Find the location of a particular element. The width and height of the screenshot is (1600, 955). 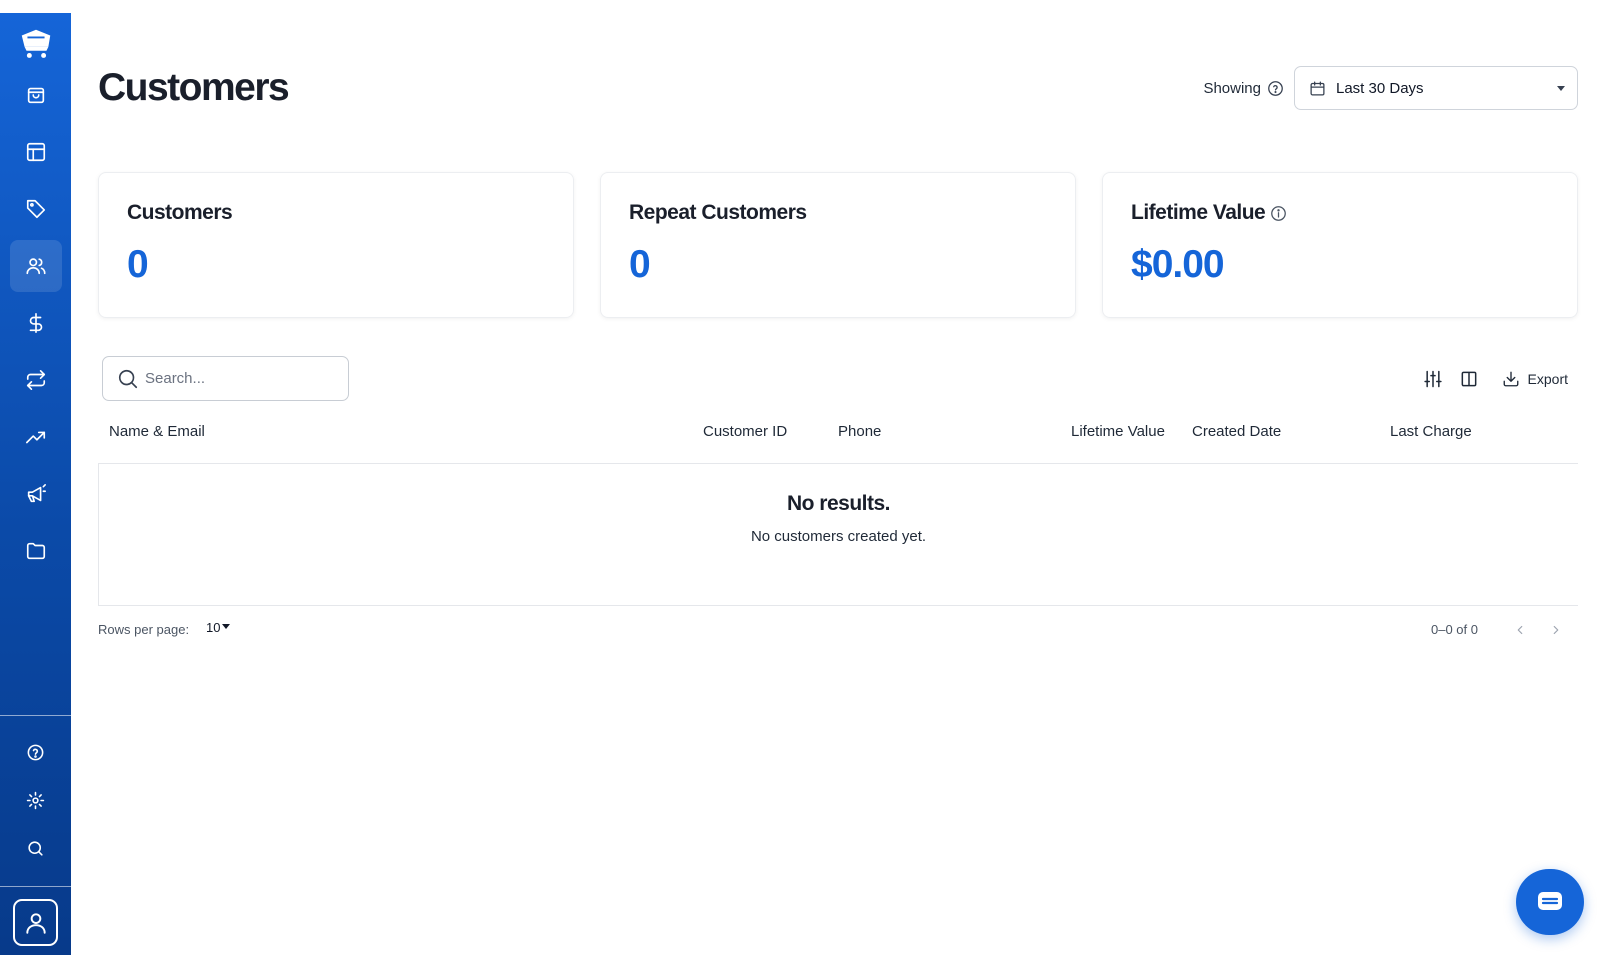

help-icon is located at coordinates (35, 752).